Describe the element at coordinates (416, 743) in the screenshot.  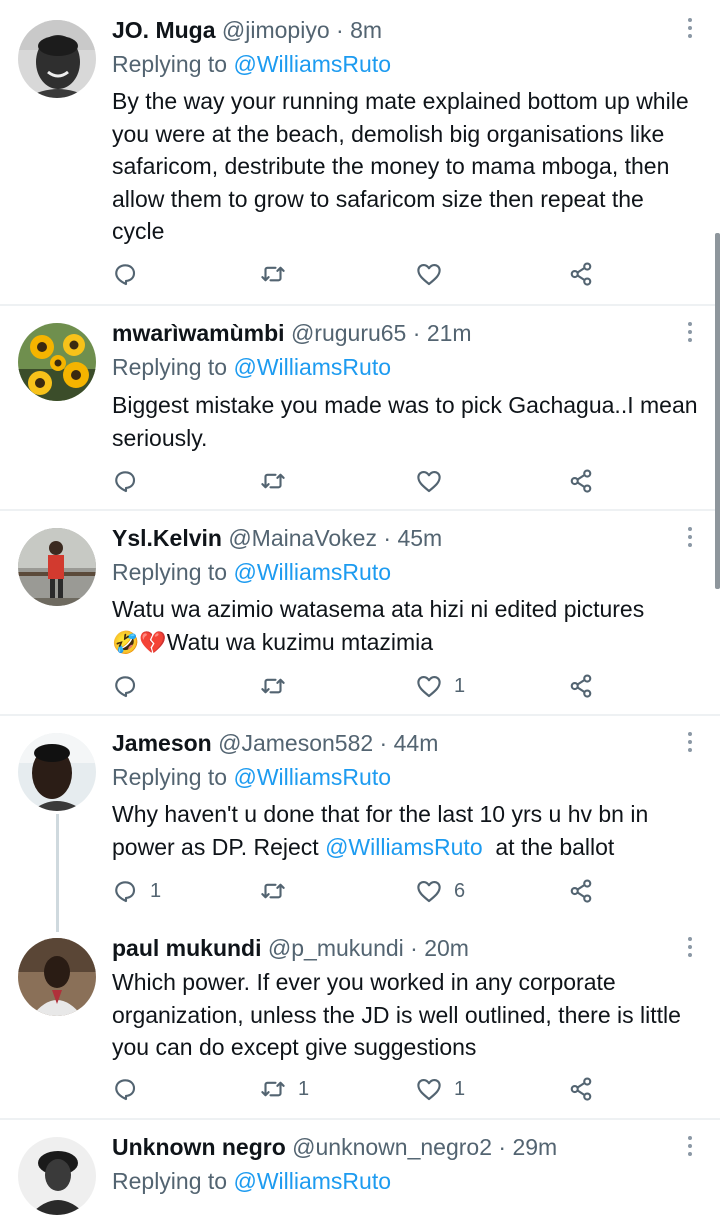
I see `timestamp: 44m` at that location.